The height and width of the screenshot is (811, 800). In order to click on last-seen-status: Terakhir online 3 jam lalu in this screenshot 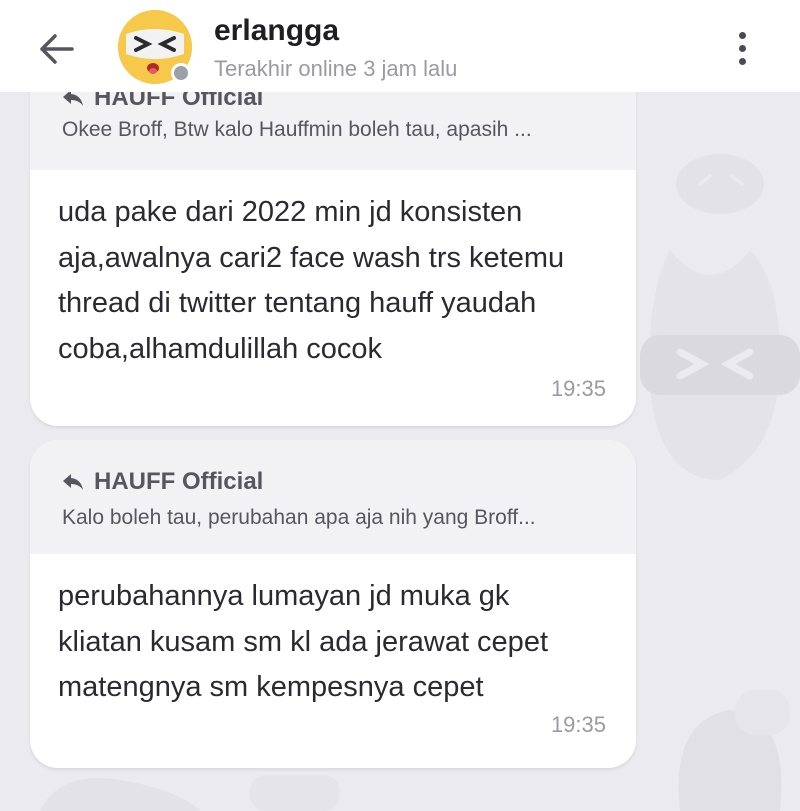, I will do `click(336, 68)`.